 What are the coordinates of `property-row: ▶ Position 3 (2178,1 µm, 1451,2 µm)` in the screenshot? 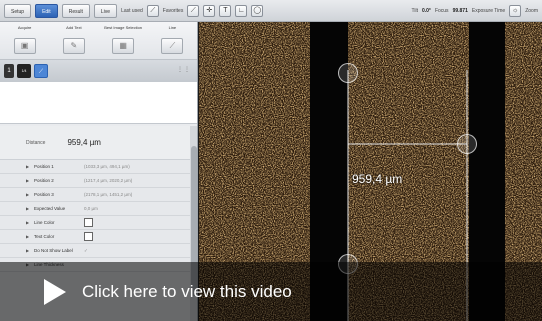 It's located at (95, 195).